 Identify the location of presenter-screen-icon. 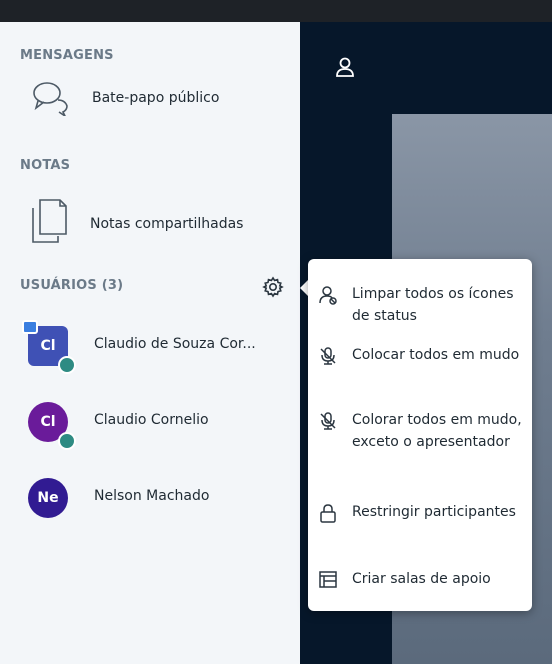
(30, 327).